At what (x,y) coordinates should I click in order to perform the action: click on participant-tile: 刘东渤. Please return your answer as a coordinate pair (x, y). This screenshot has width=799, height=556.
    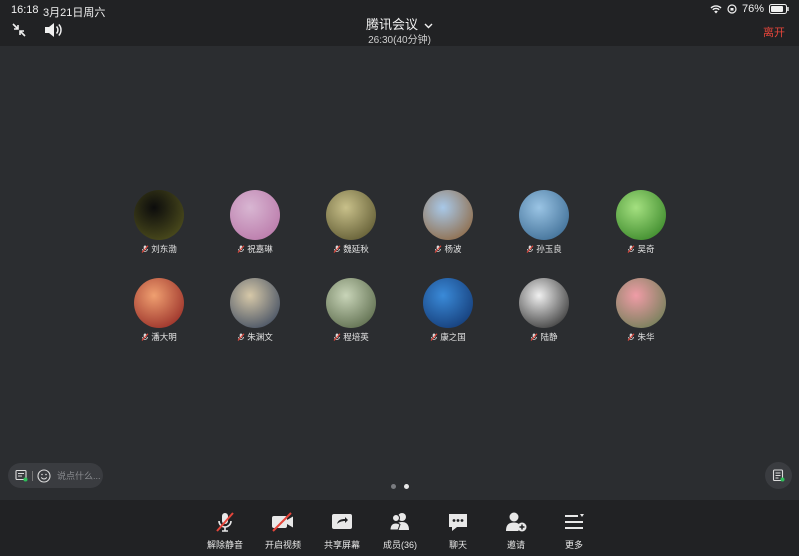
    Looking at the image, I should click on (159, 222).